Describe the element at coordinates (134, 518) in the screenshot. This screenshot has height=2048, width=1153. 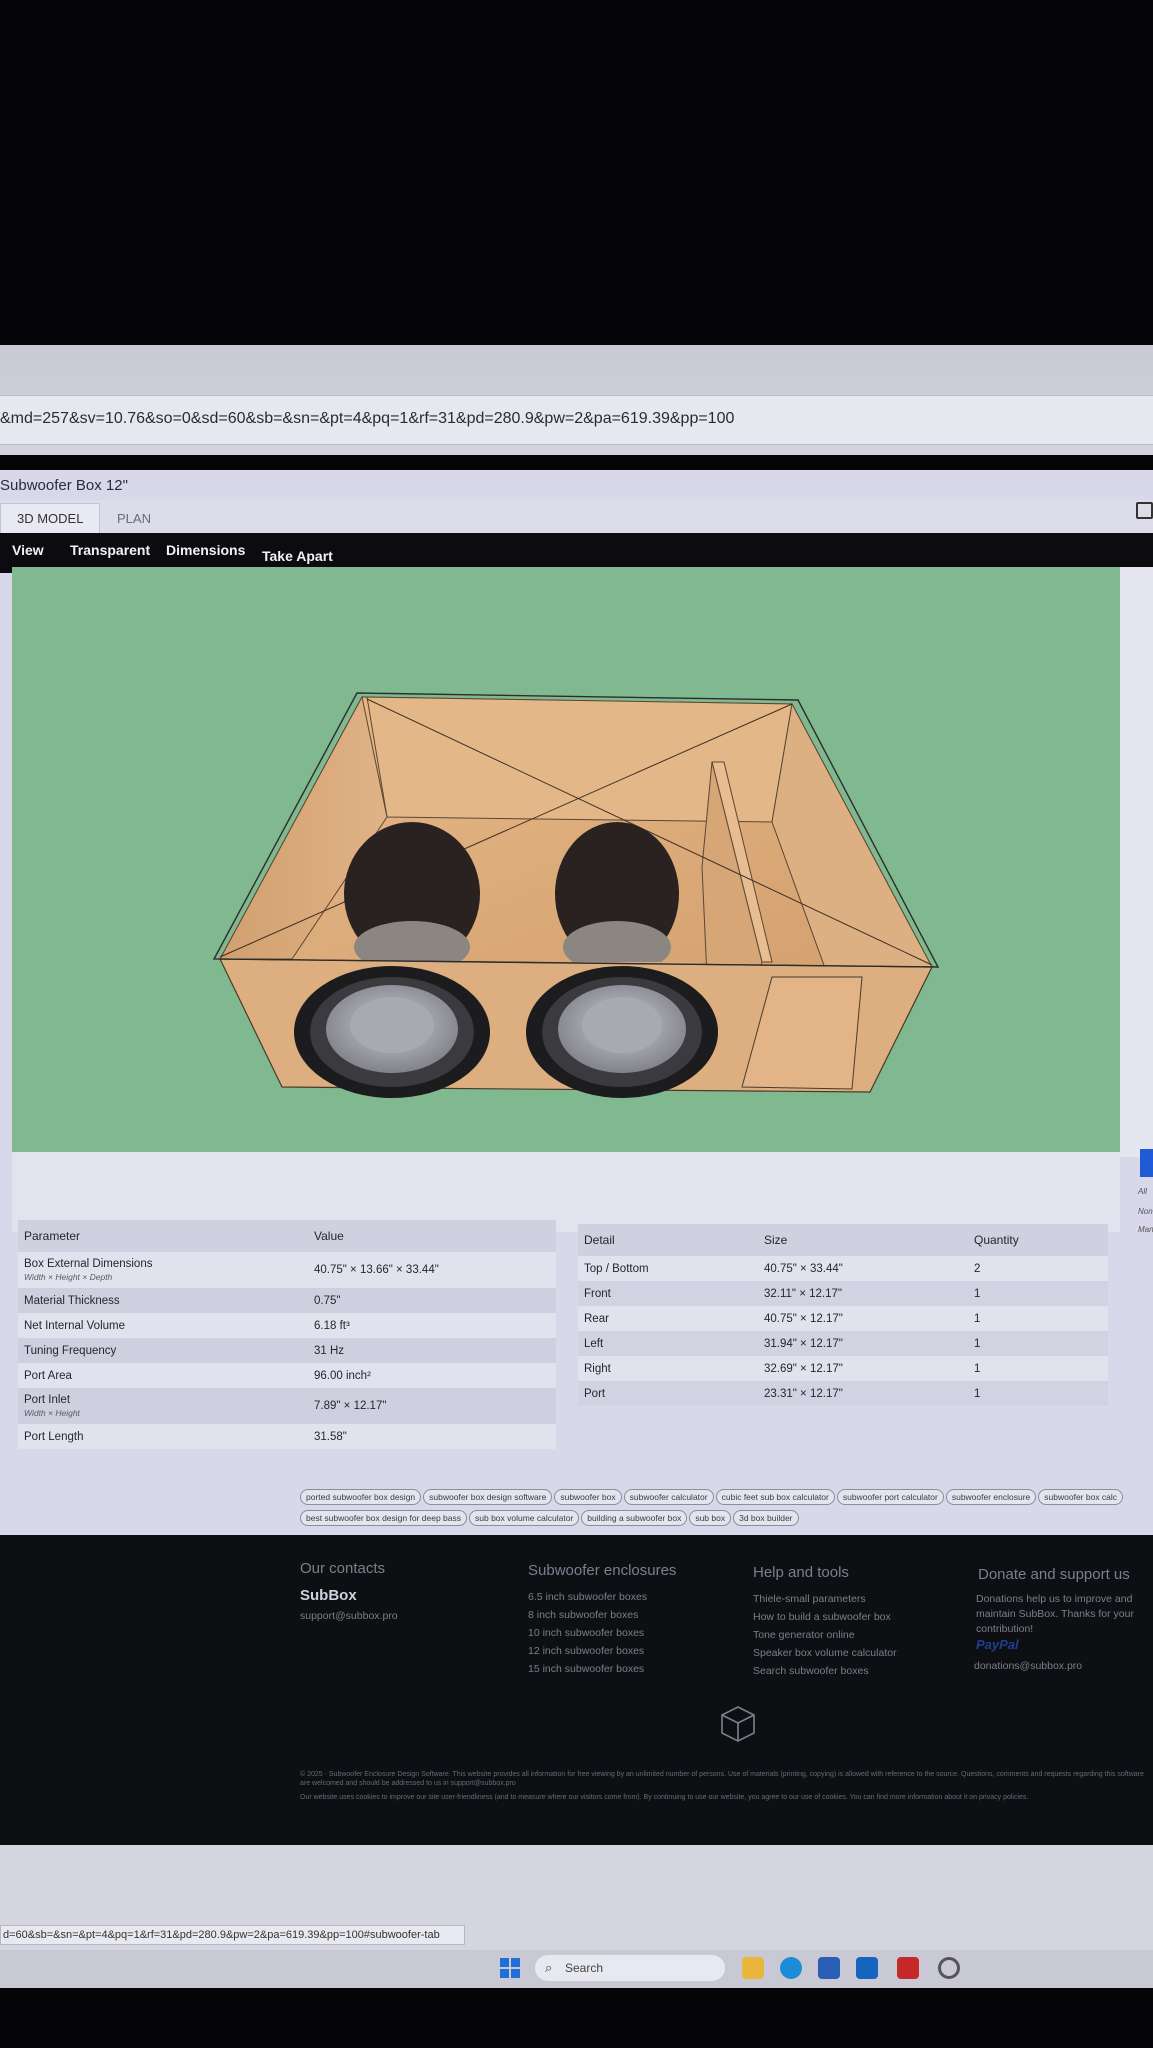
I see `tab-plan: PLAN` at that location.